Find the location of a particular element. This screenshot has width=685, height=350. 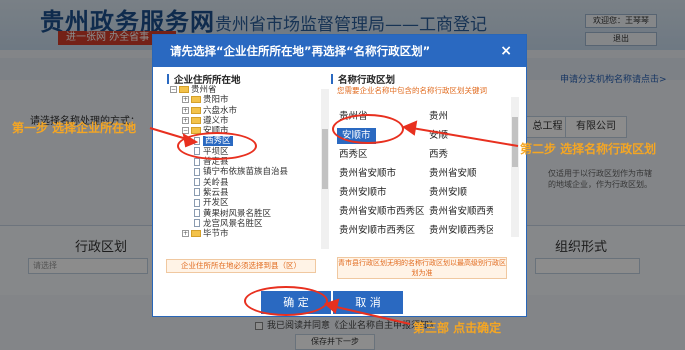

step3-arrow-line is located at coordinates (371, 315).